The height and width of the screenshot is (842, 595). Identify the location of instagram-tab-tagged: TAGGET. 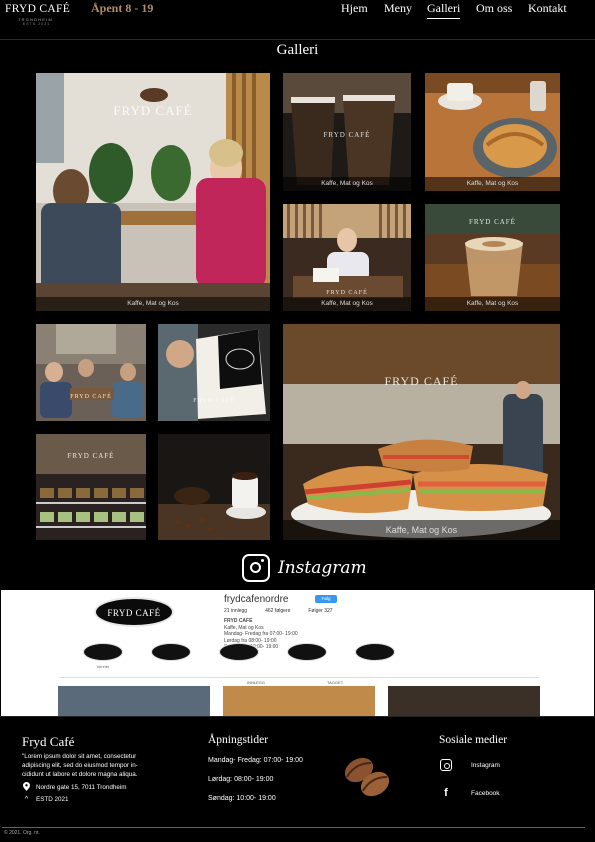
(335, 682).